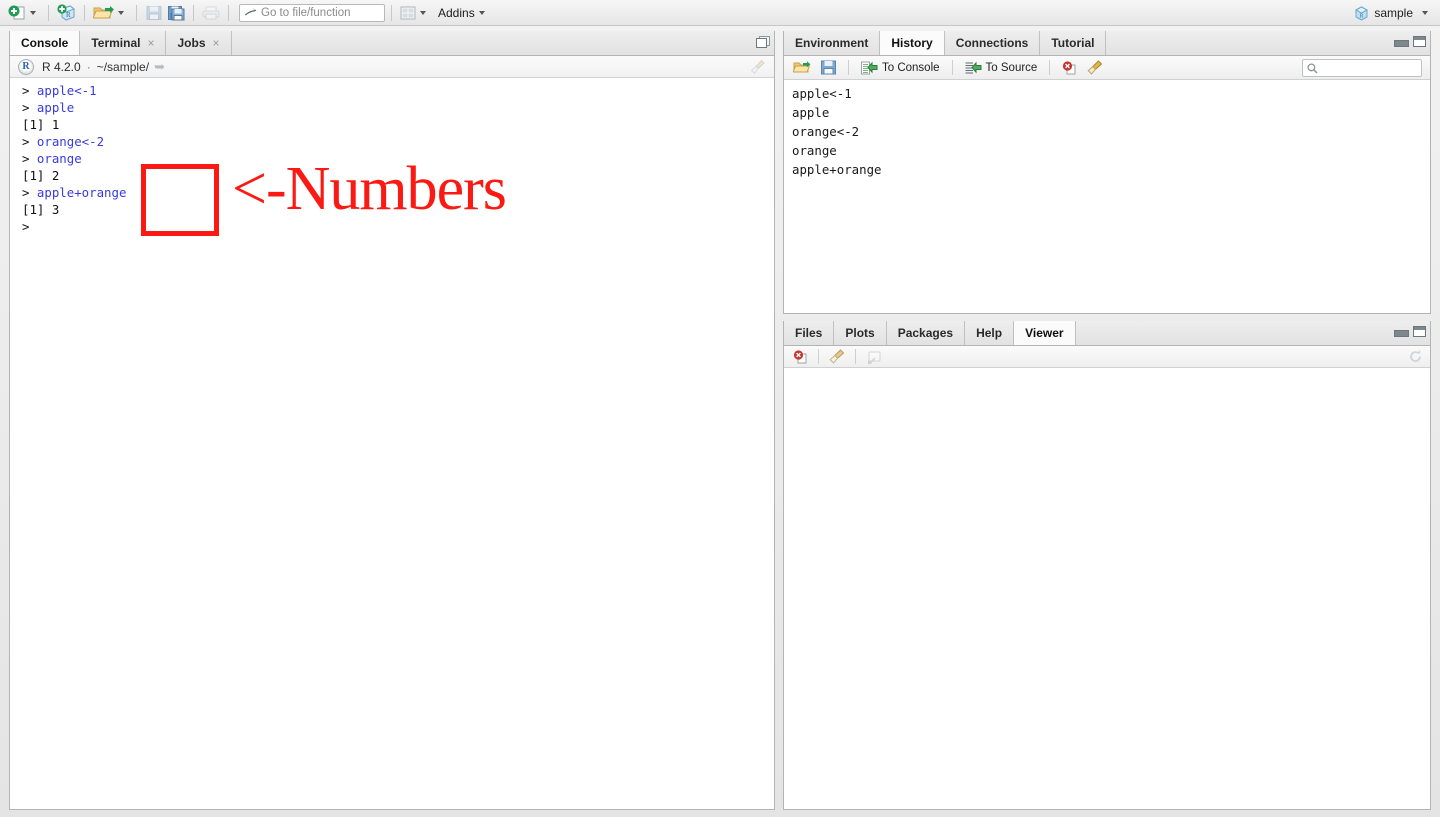 Image resolution: width=1440 pixels, height=817 pixels. I want to click on tab-jobs: Jobs ×, so click(199, 43).